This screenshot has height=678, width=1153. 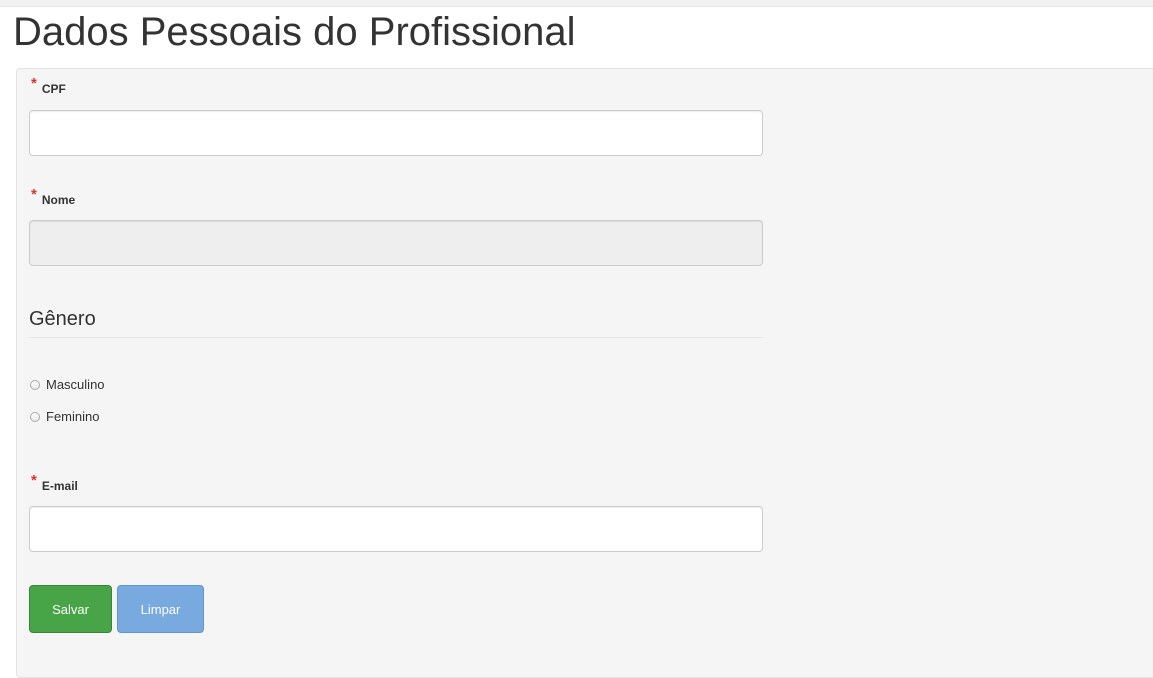 I want to click on page-title: Dados Pessoais do Profissional, so click(x=294, y=32).